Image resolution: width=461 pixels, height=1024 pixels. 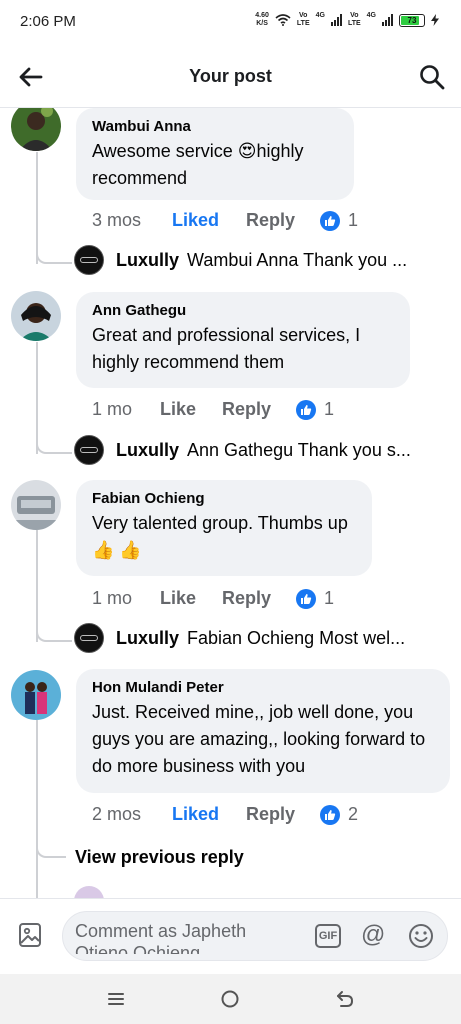 I want to click on thread-line, so click(x=37, y=809).